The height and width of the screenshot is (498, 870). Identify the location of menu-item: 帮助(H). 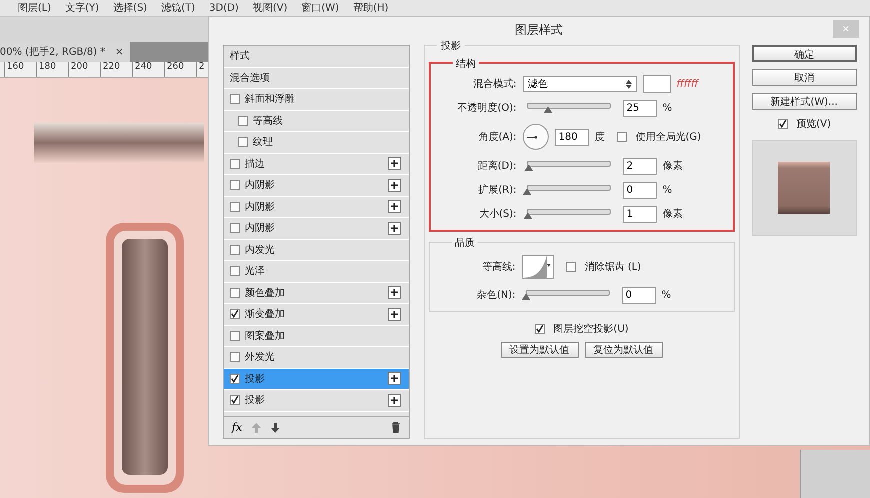
(371, 8).